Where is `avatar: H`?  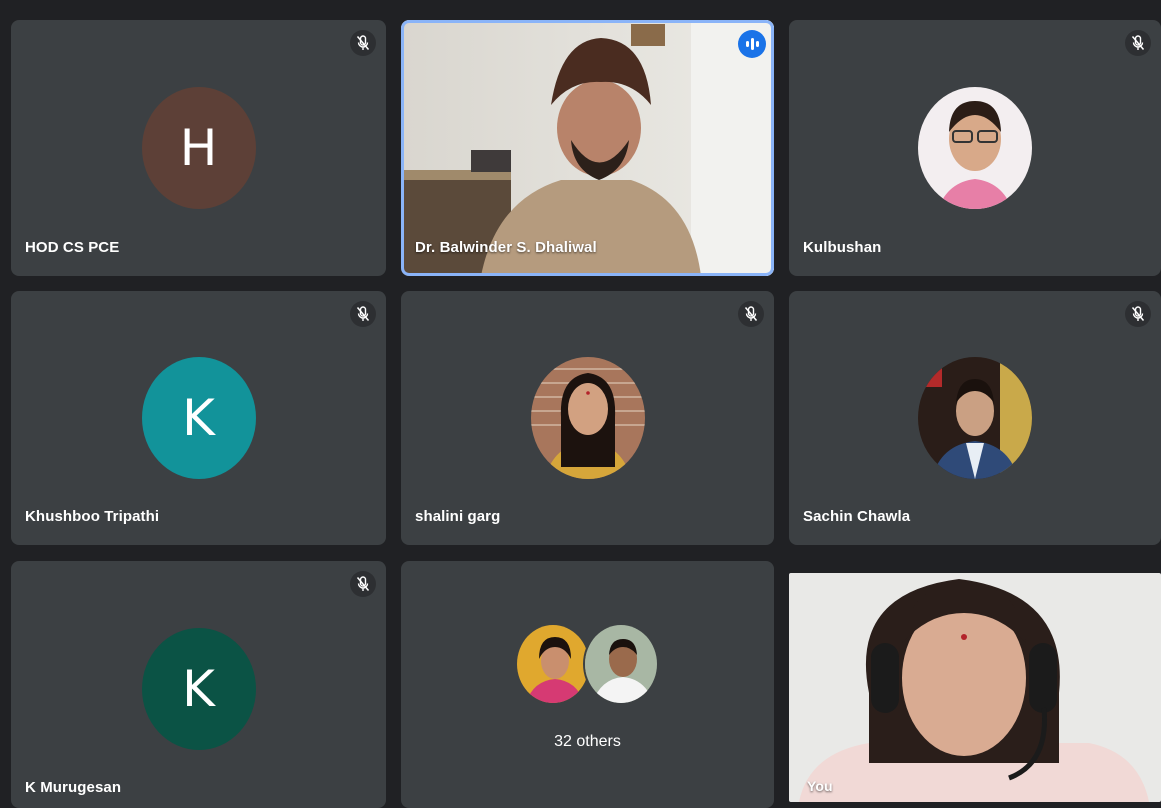 avatar: H is located at coordinates (198, 148).